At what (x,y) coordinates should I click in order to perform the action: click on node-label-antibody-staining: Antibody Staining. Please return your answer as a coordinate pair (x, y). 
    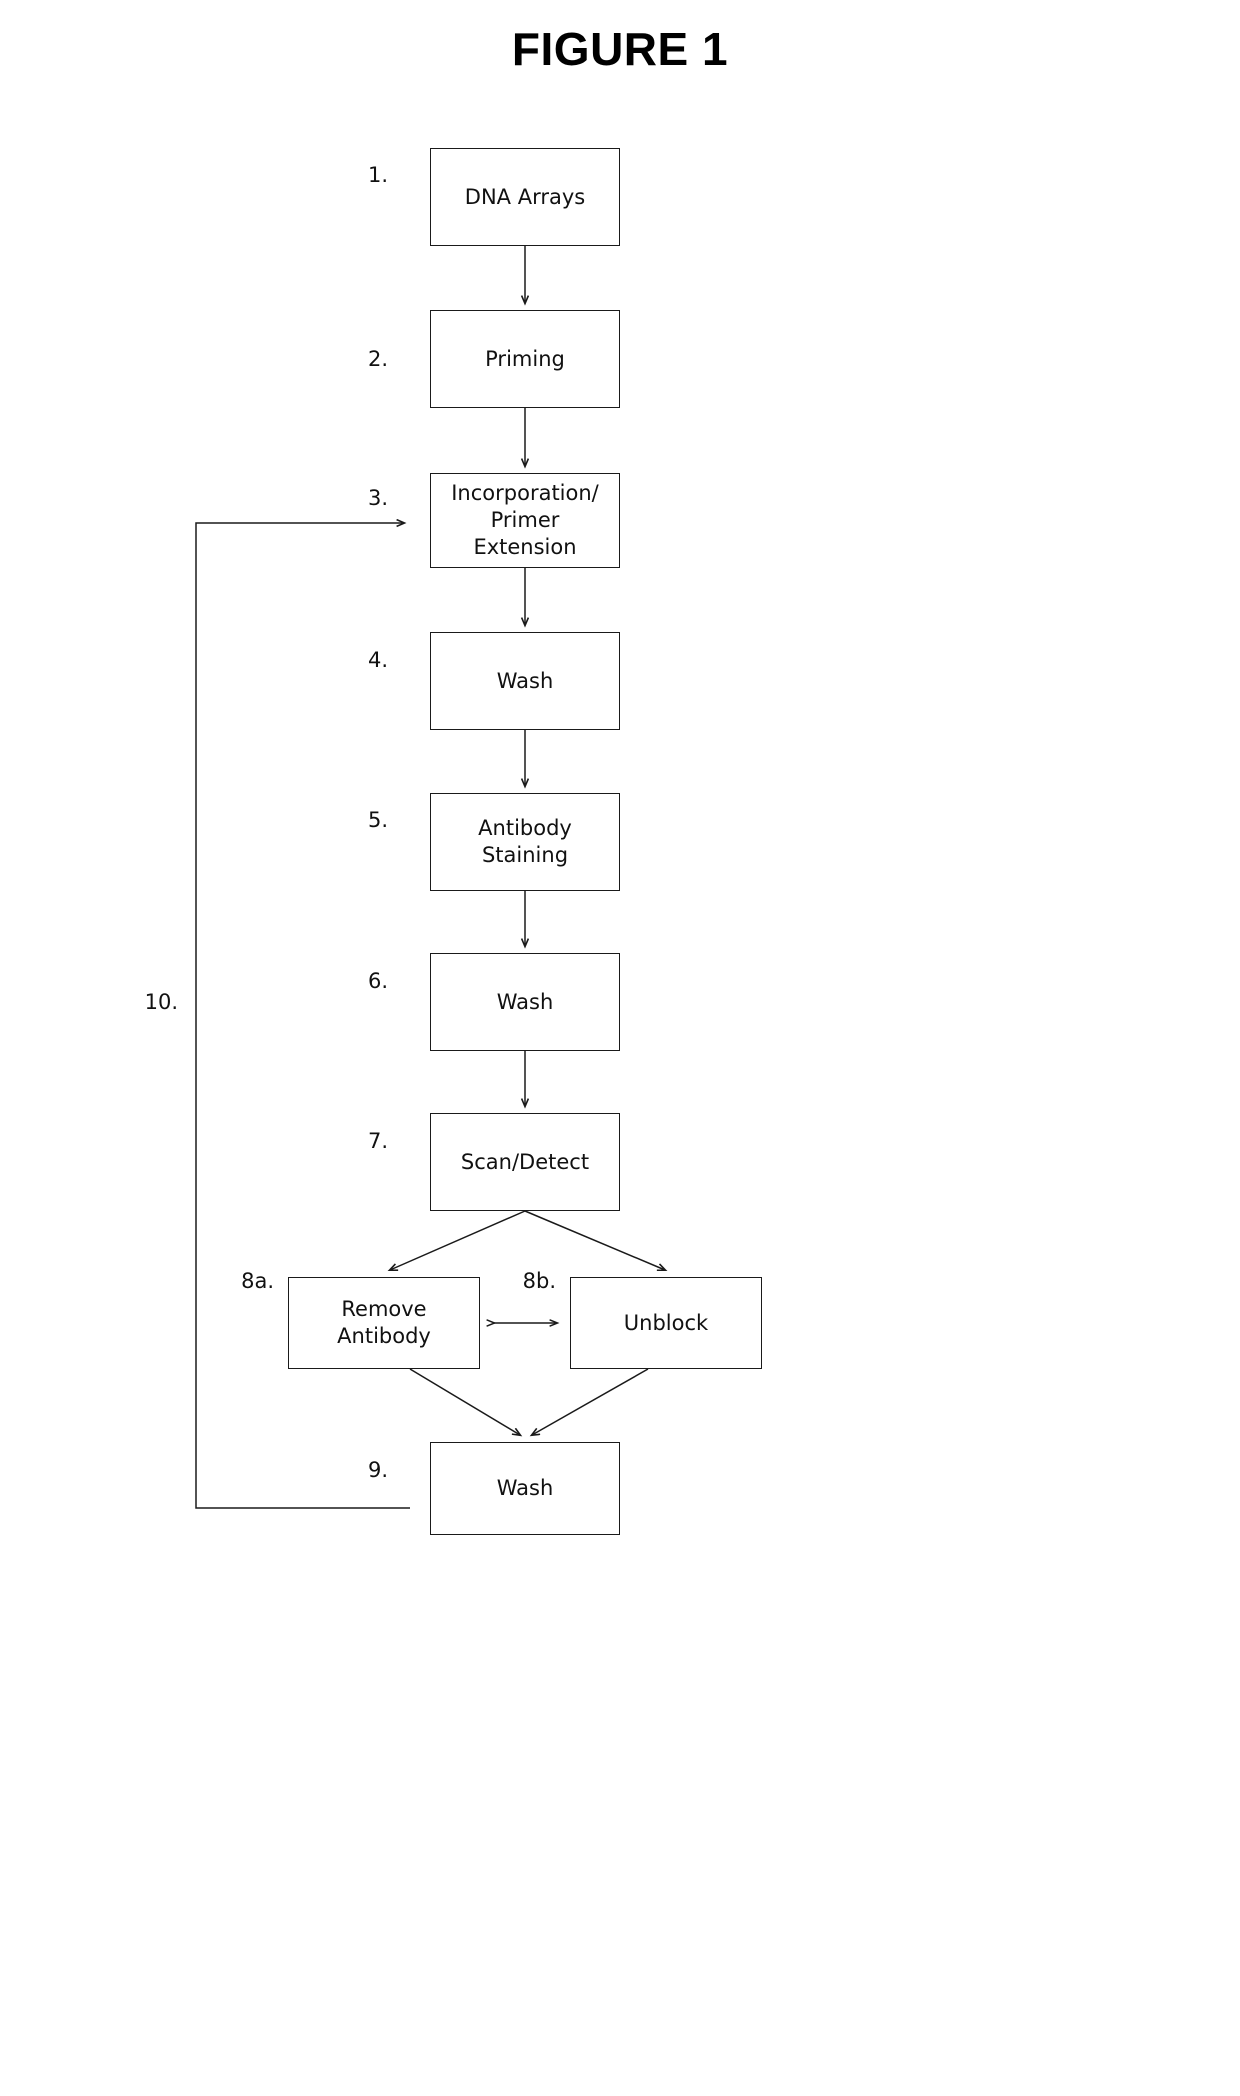
    Looking at the image, I should click on (525, 841).